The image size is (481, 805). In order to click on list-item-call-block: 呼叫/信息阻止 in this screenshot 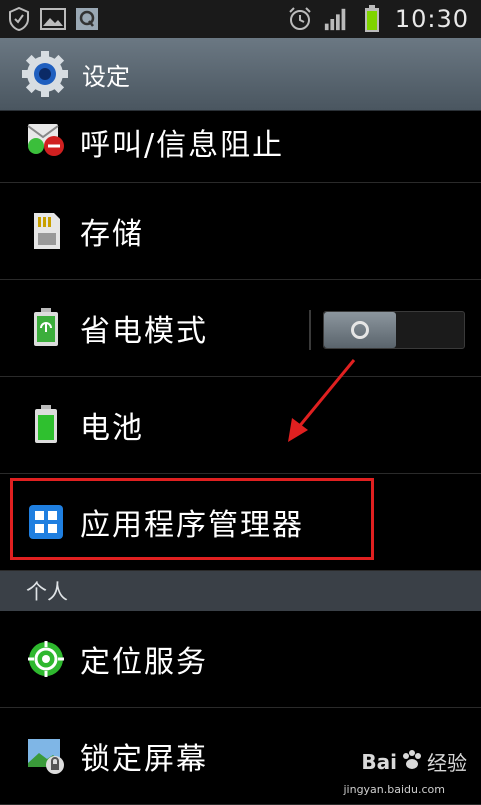, I will do `click(240, 146)`.